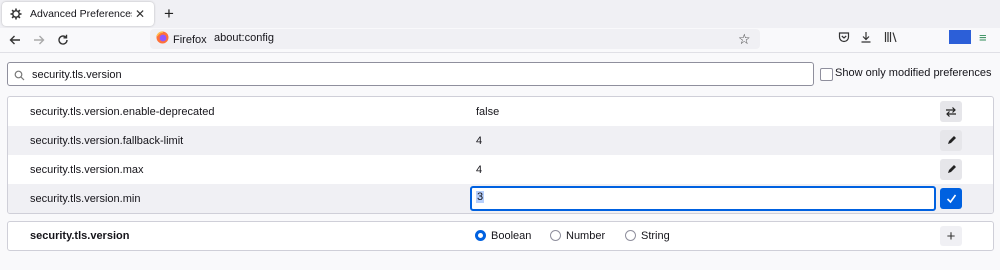 The height and width of the screenshot is (270, 1000). Describe the element at coordinates (480, 197) in the screenshot. I see `pref-value-selected-text: 3` at that location.